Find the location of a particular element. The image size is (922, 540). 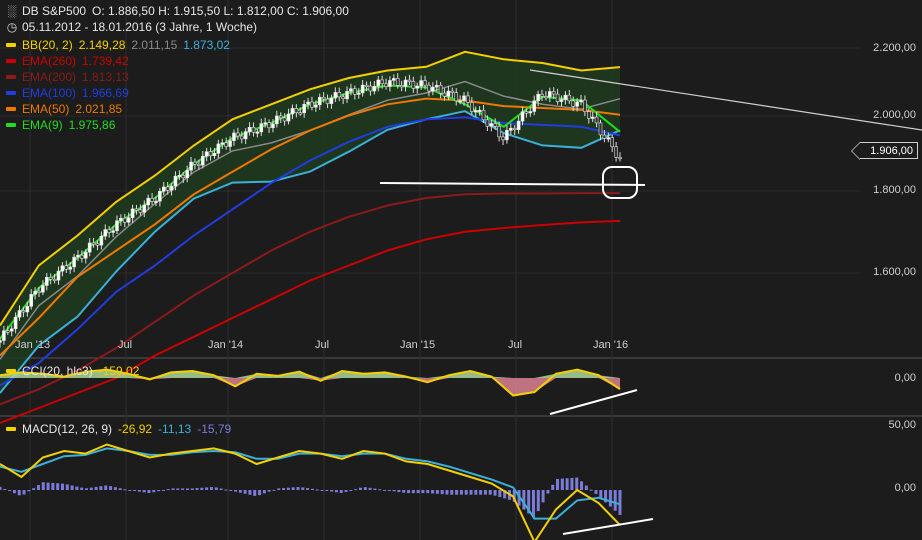

macd-swatch is located at coordinates (11, 428).